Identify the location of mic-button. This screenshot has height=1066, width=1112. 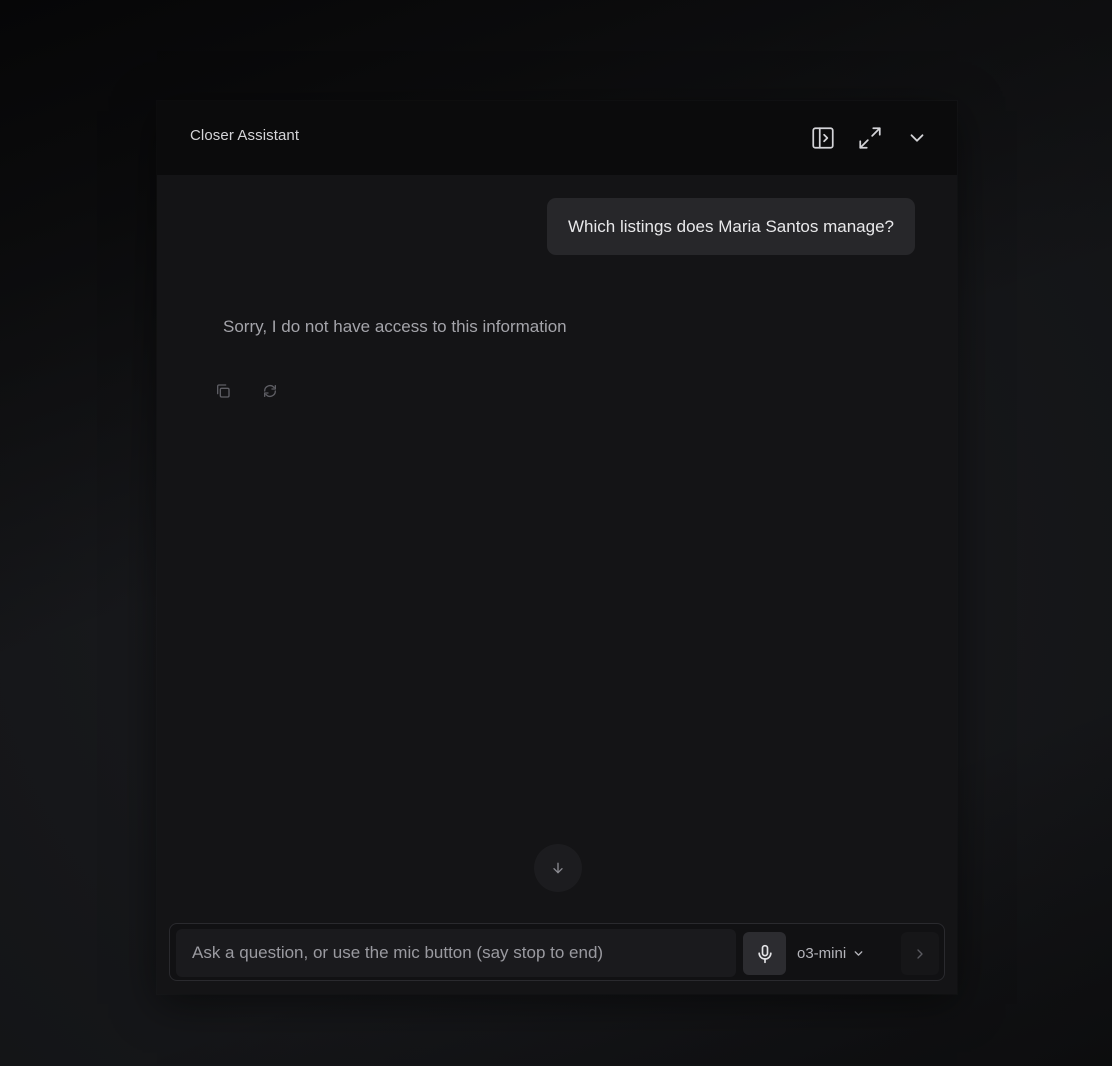
(764, 953).